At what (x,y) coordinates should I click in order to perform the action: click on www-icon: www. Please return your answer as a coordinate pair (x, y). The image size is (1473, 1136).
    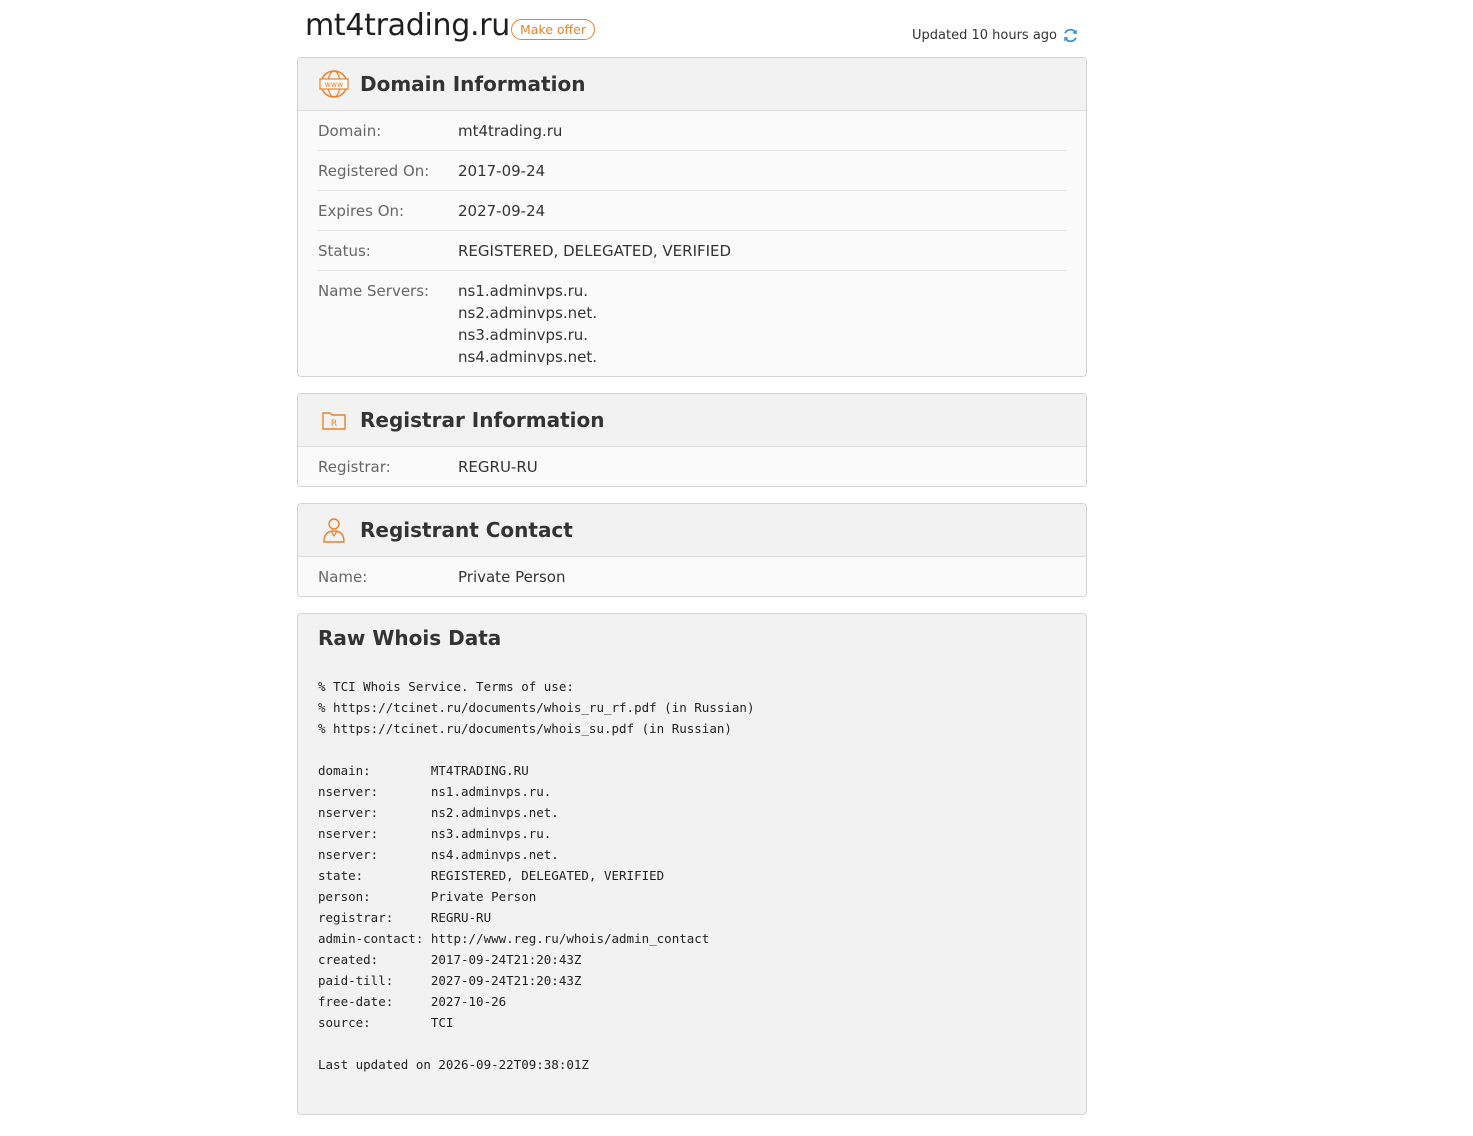
    Looking at the image, I should click on (334, 84).